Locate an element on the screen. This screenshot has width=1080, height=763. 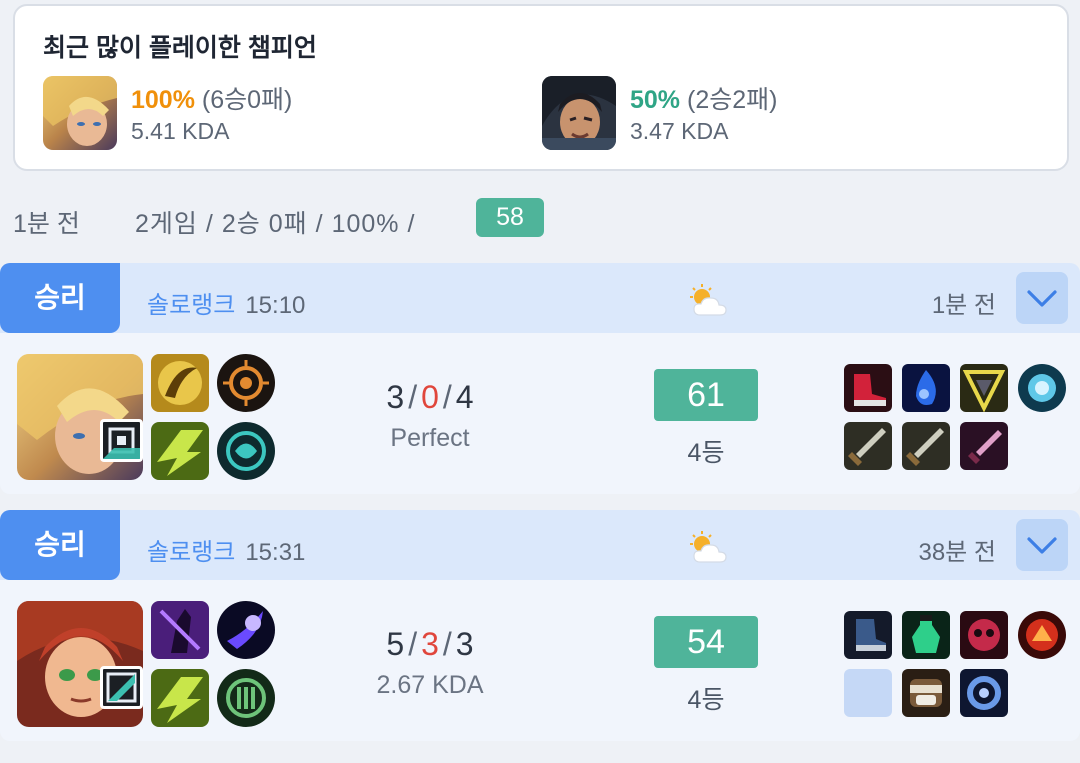
summary-games: 2게임 is located at coordinates (166, 224).